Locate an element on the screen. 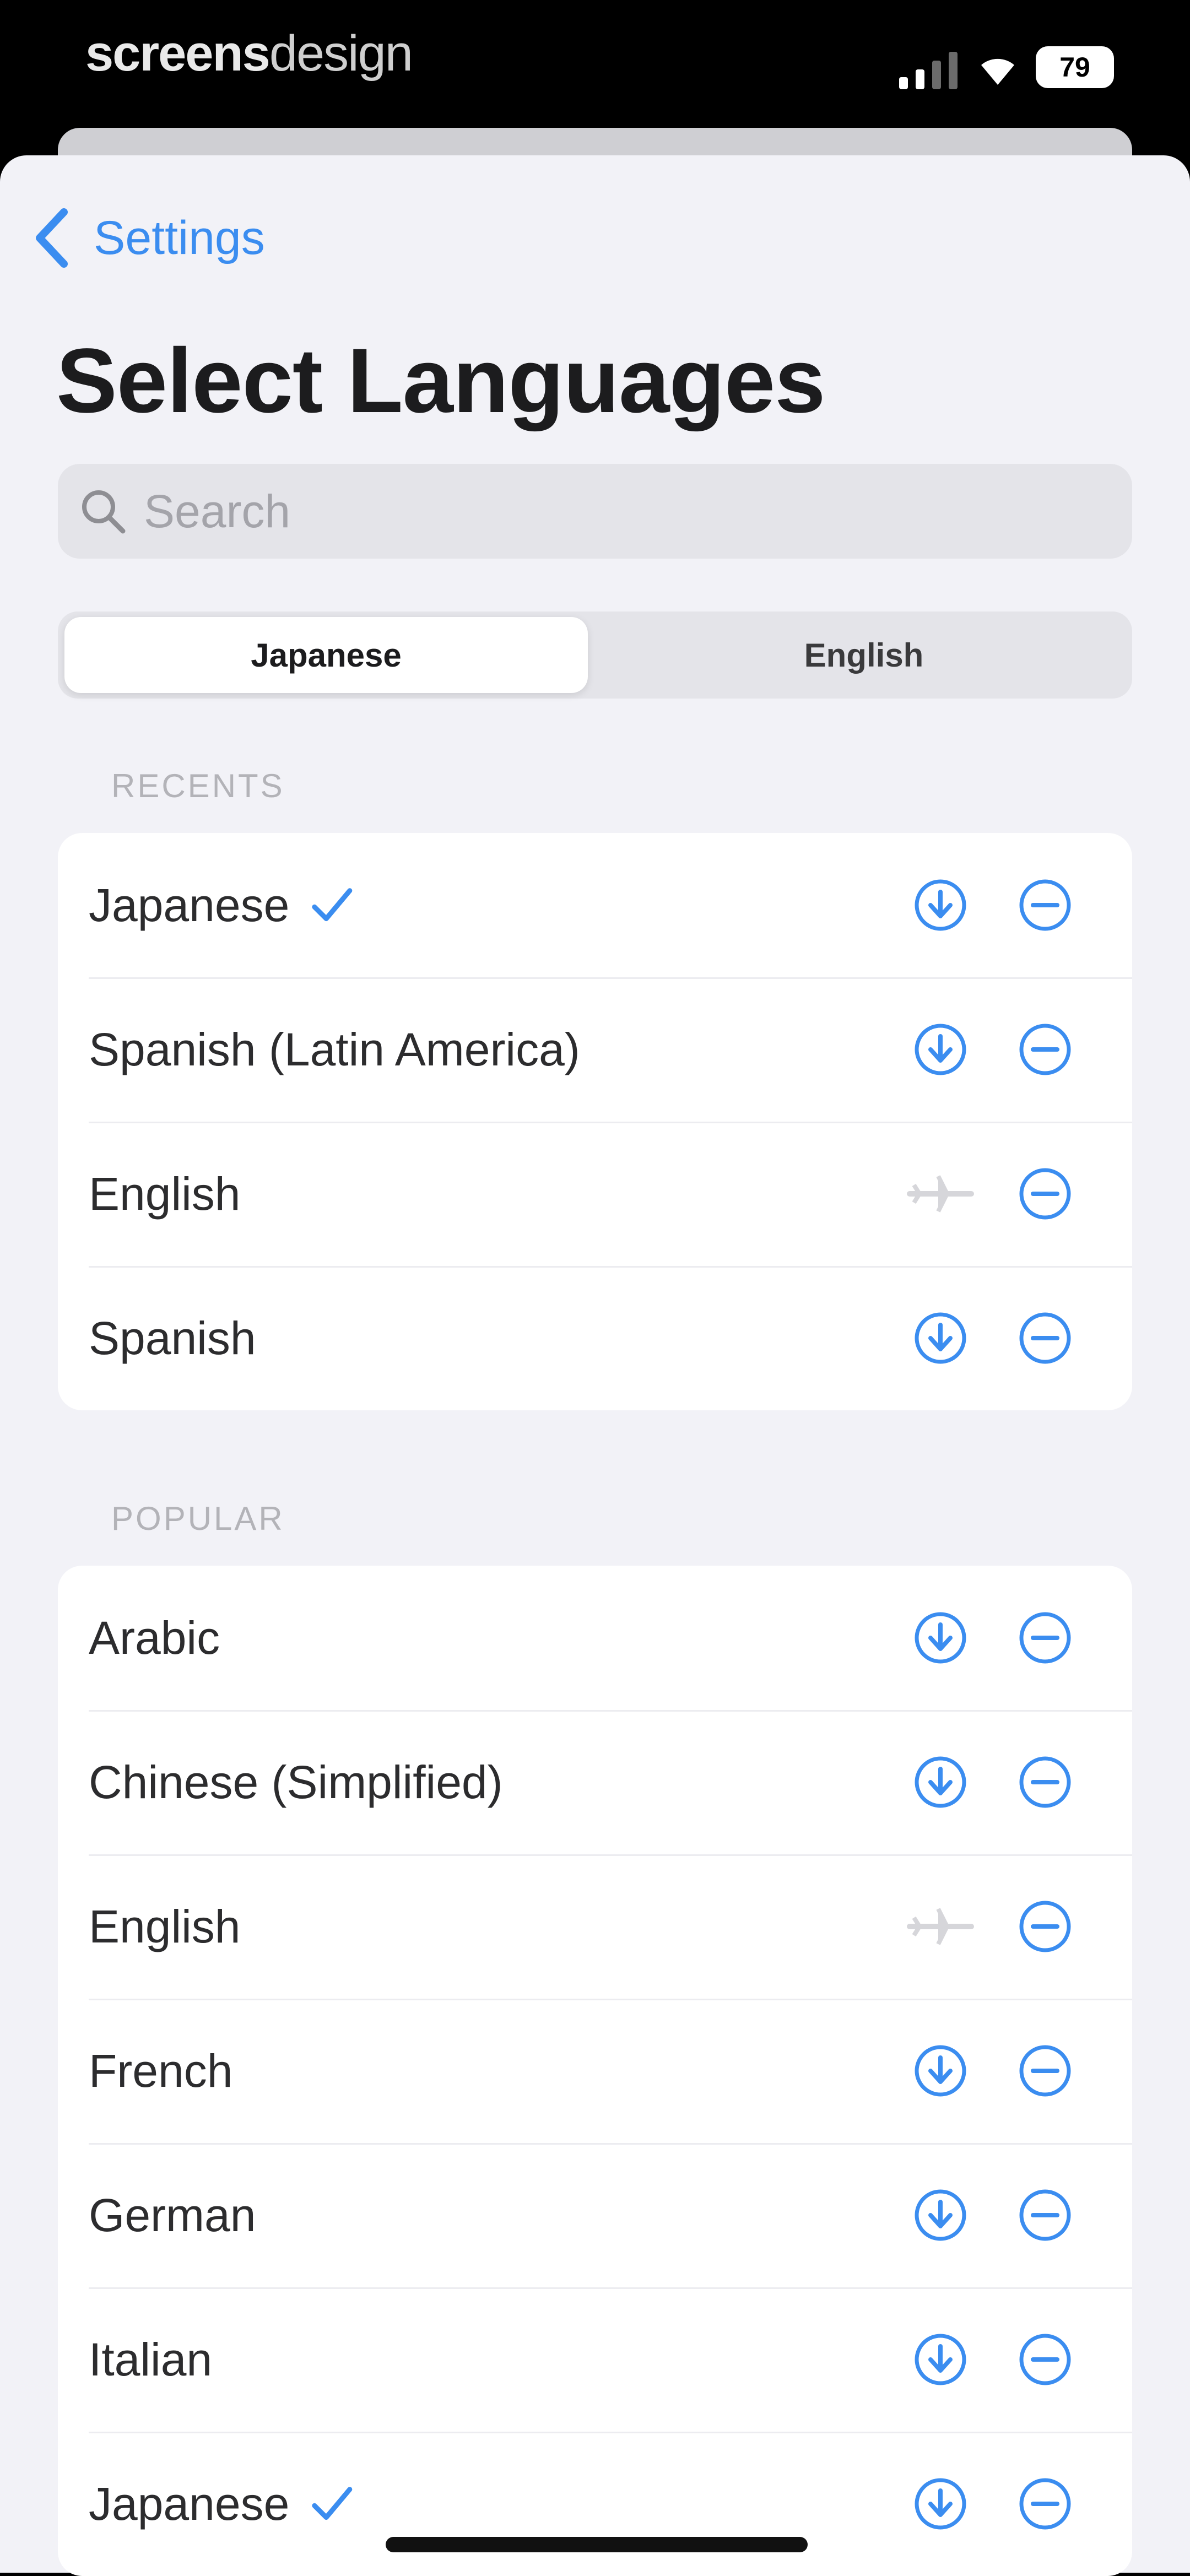 The image size is (1190, 2576). segment-target-language: English is located at coordinates (864, 655).